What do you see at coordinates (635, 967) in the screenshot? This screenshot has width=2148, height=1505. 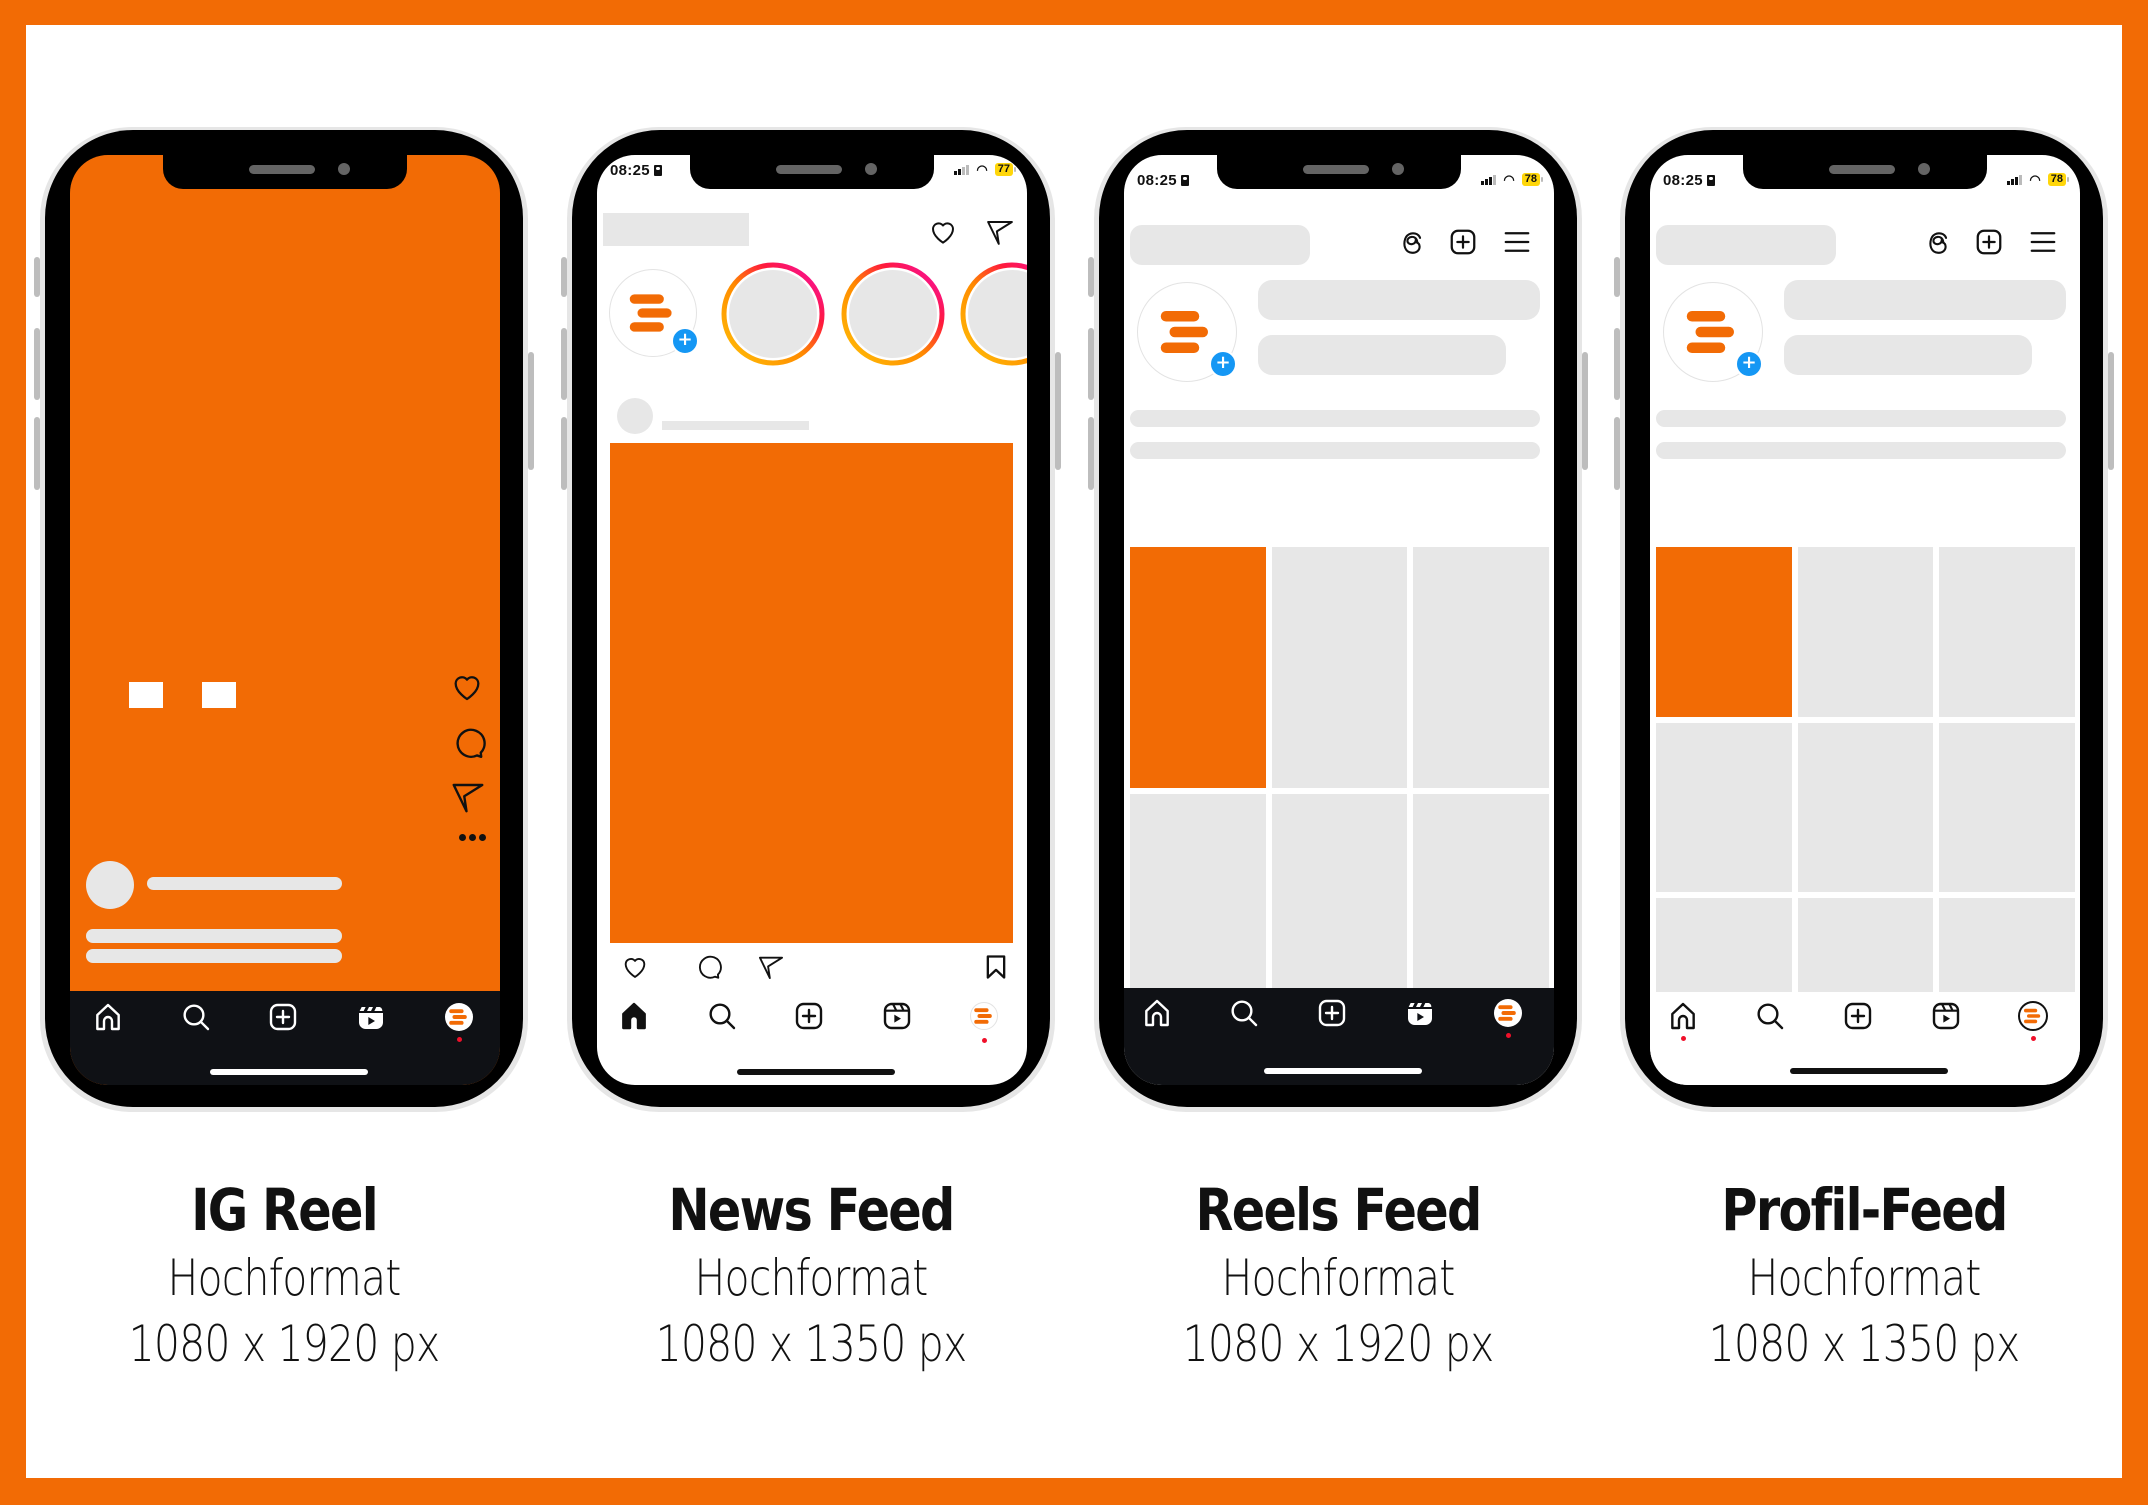 I see `like-icon` at bounding box center [635, 967].